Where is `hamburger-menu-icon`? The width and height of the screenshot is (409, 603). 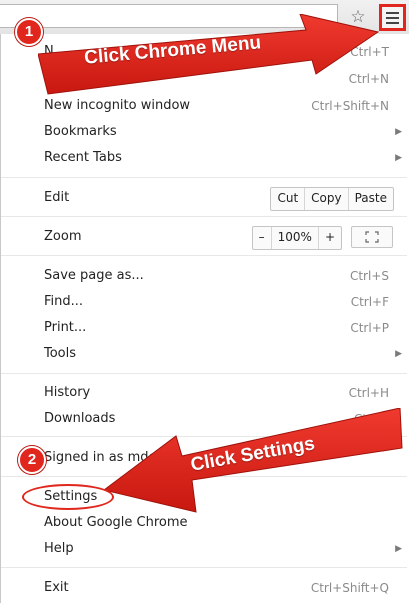
hamburger-menu-icon is located at coordinates (392, 19).